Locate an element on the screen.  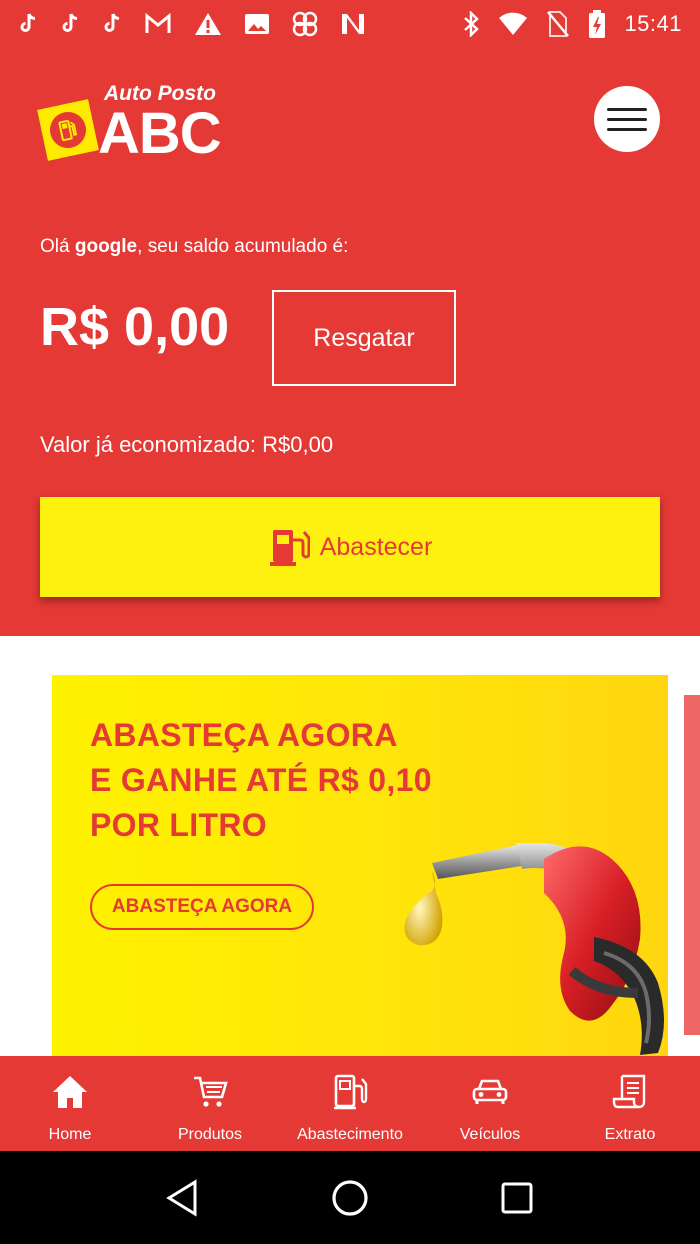
logo: Auto Posto ABC is located at coordinates (138, 123).